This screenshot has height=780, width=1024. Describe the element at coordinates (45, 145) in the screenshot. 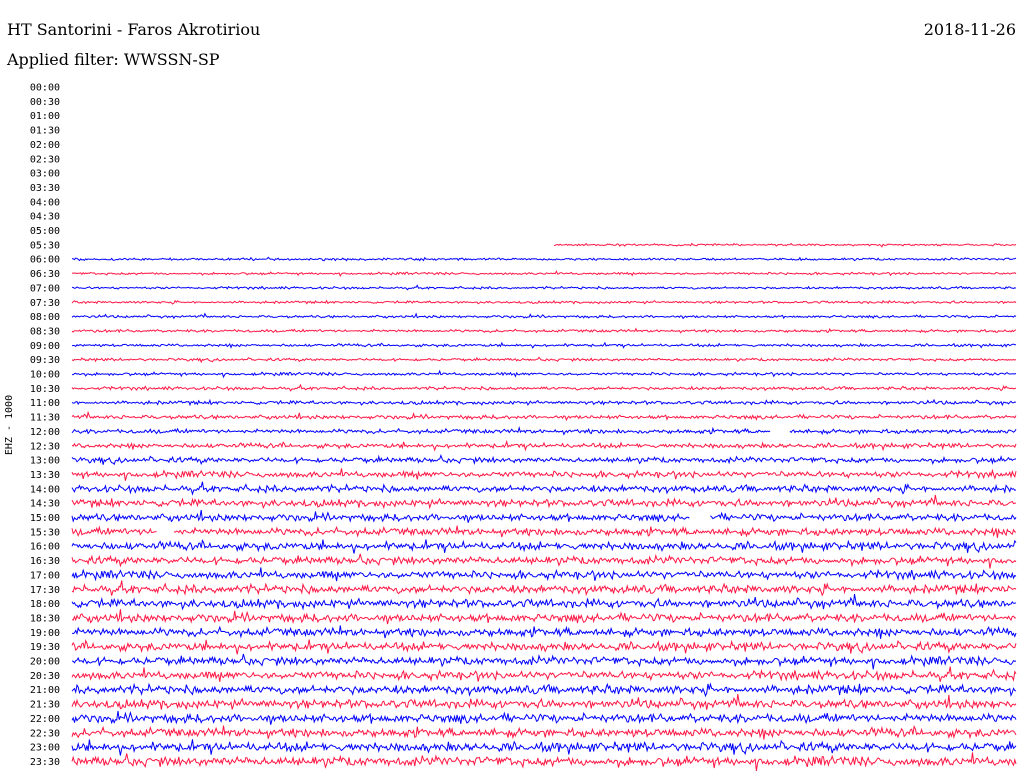

I see `time-tick-0200: 02:00` at that location.